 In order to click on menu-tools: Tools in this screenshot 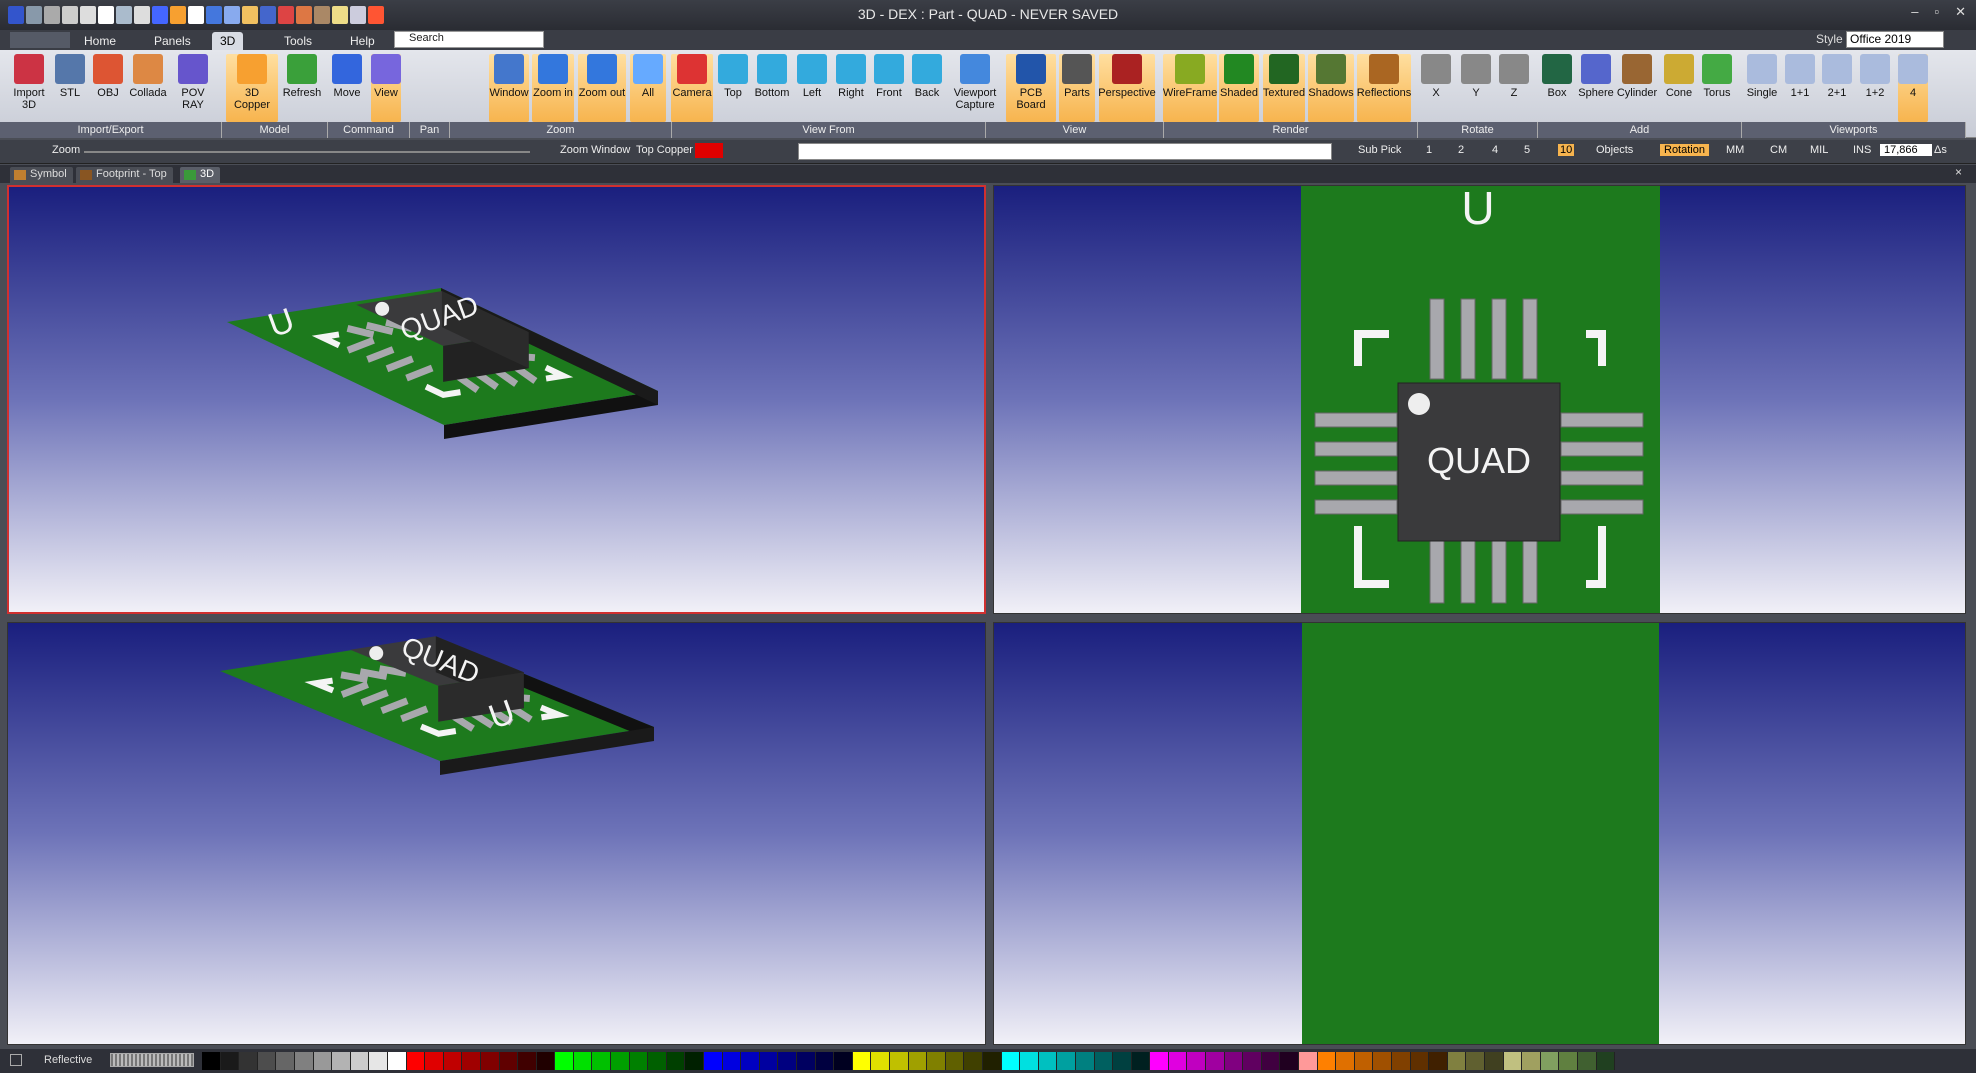, I will do `click(298, 41)`.